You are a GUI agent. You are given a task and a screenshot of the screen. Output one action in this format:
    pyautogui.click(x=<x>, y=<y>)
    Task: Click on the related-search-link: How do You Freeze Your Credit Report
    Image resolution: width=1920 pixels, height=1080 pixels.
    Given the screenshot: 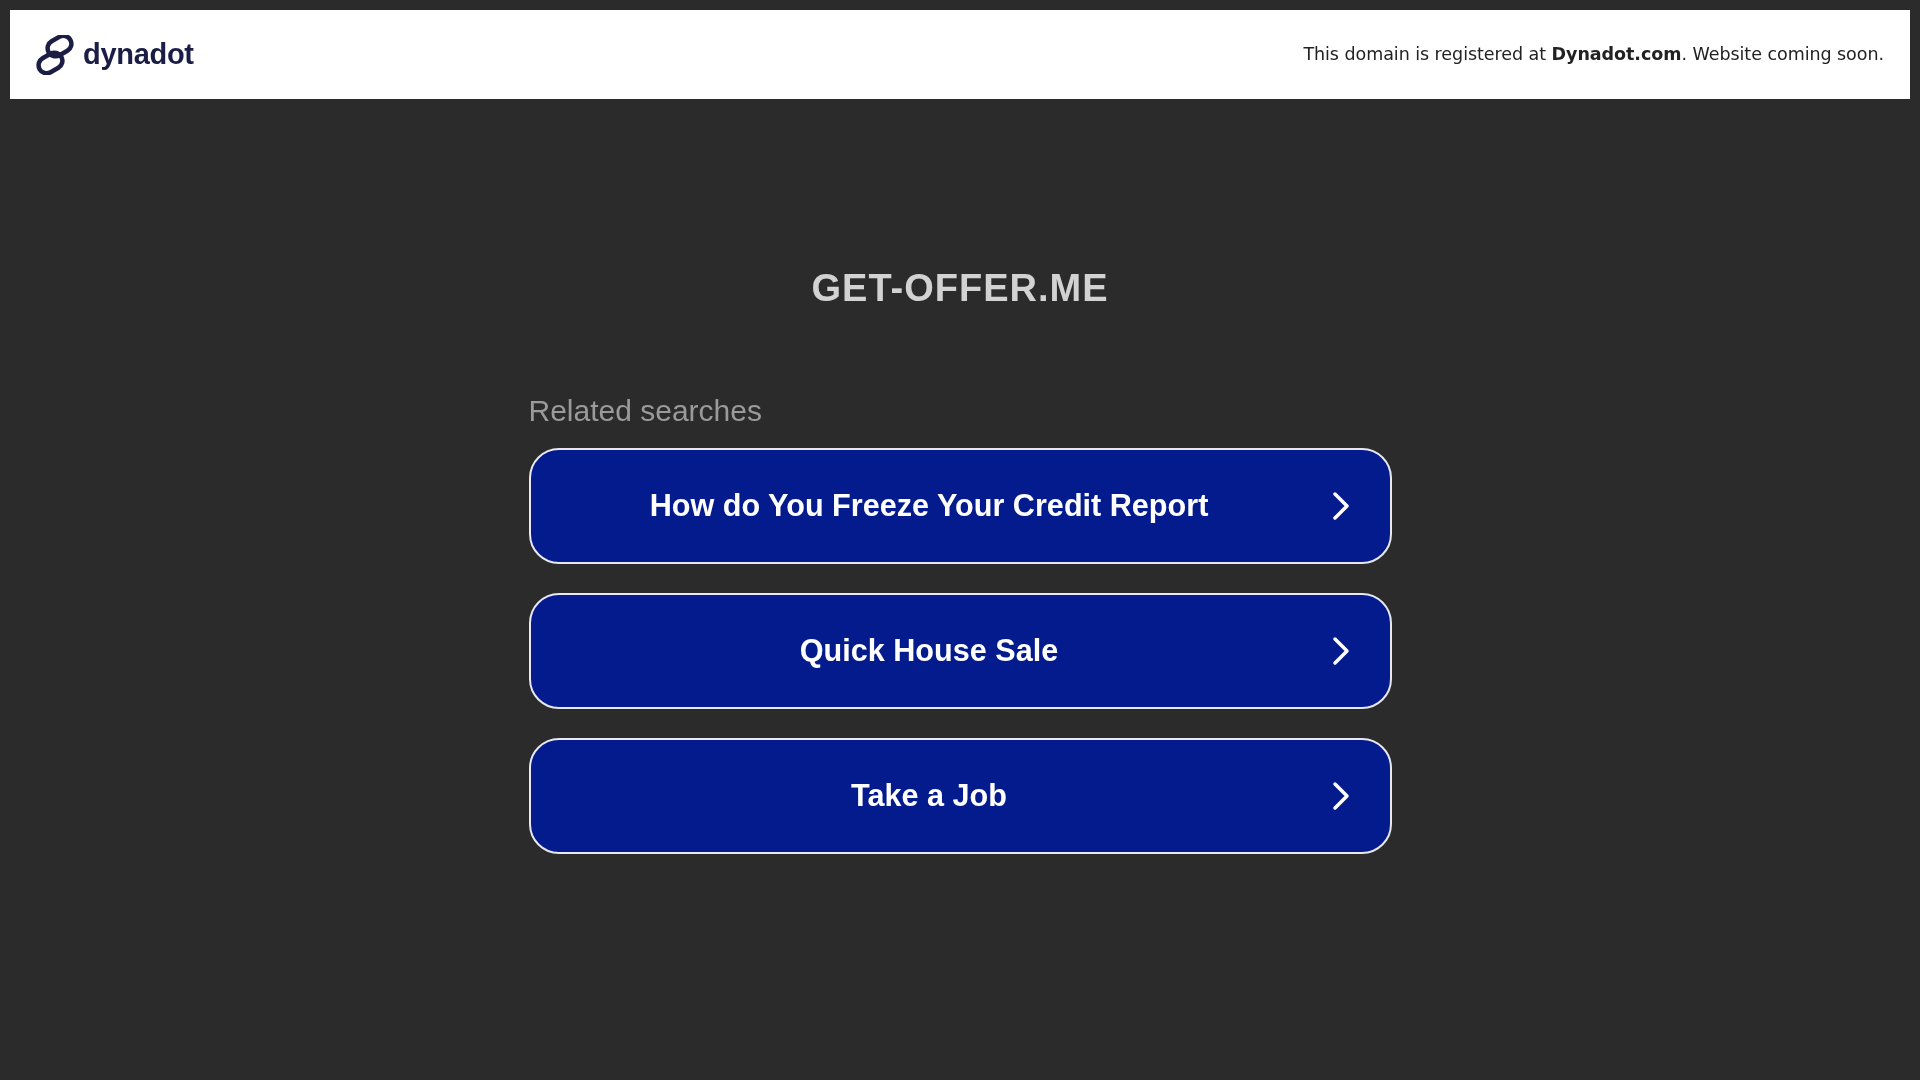 What is the action you would take?
    pyautogui.click(x=960, y=506)
    